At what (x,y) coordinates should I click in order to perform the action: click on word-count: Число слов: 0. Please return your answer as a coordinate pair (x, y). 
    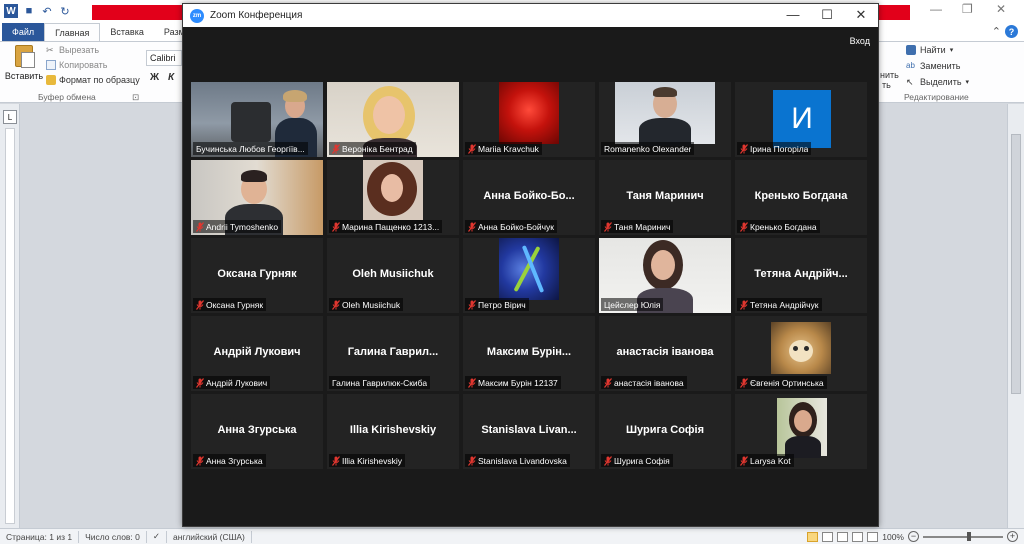
    Looking at the image, I should click on (113, 536).